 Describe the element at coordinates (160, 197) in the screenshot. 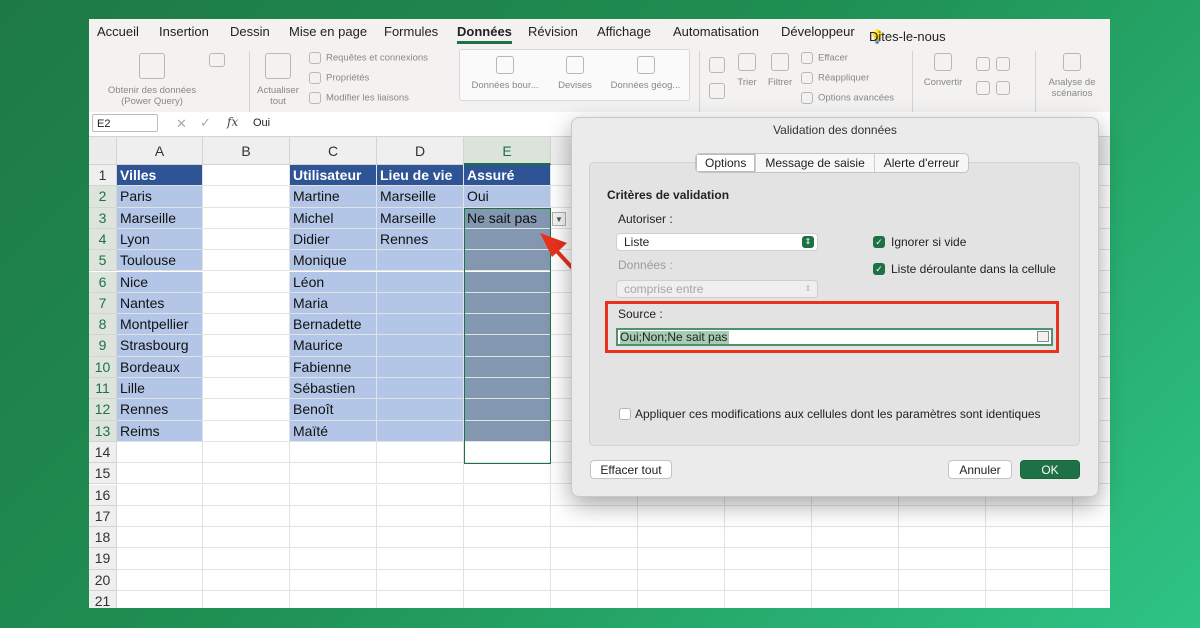

I see `table-cell: Paris` at that location.